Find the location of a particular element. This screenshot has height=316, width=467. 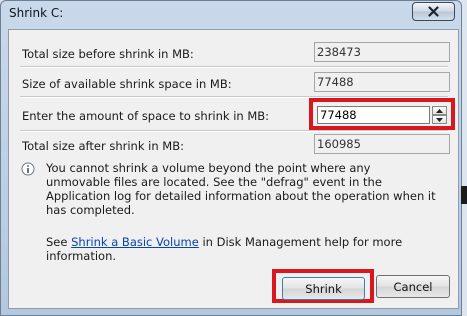

spin-up-button is located at coordinates (439, 110).